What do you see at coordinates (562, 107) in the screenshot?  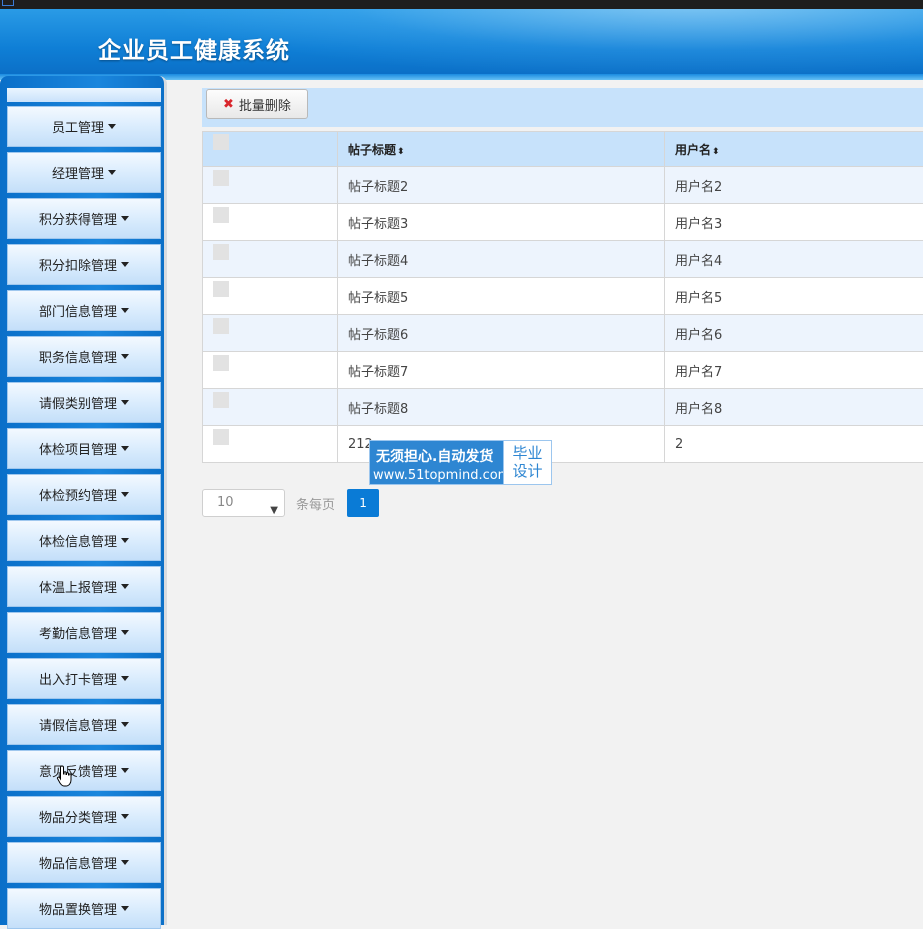 I see `toolbar: ✖ 批量删除` at bounding box center [562, 107].